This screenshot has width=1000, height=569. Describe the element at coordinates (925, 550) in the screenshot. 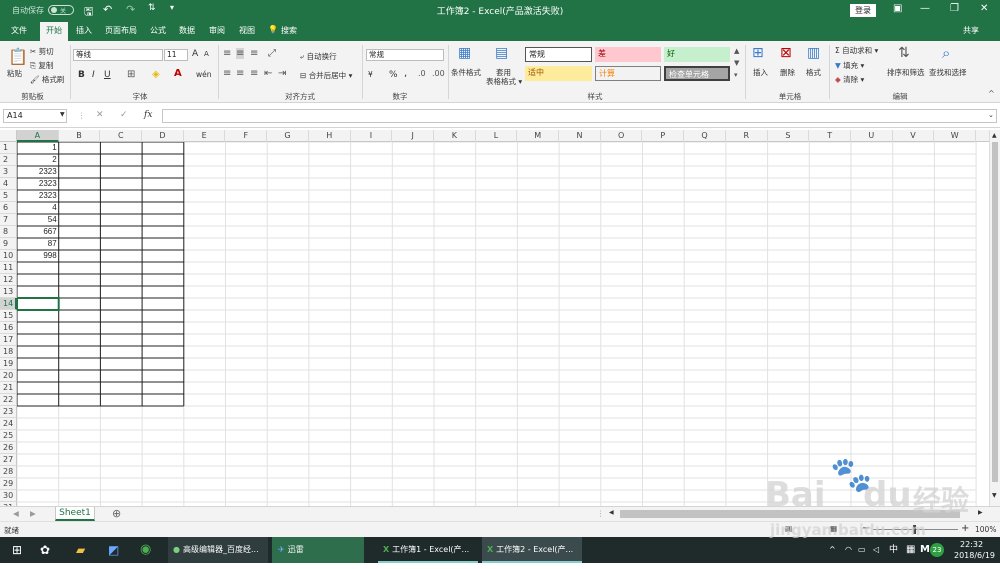

I see `tray-m-icon: M` at that location.